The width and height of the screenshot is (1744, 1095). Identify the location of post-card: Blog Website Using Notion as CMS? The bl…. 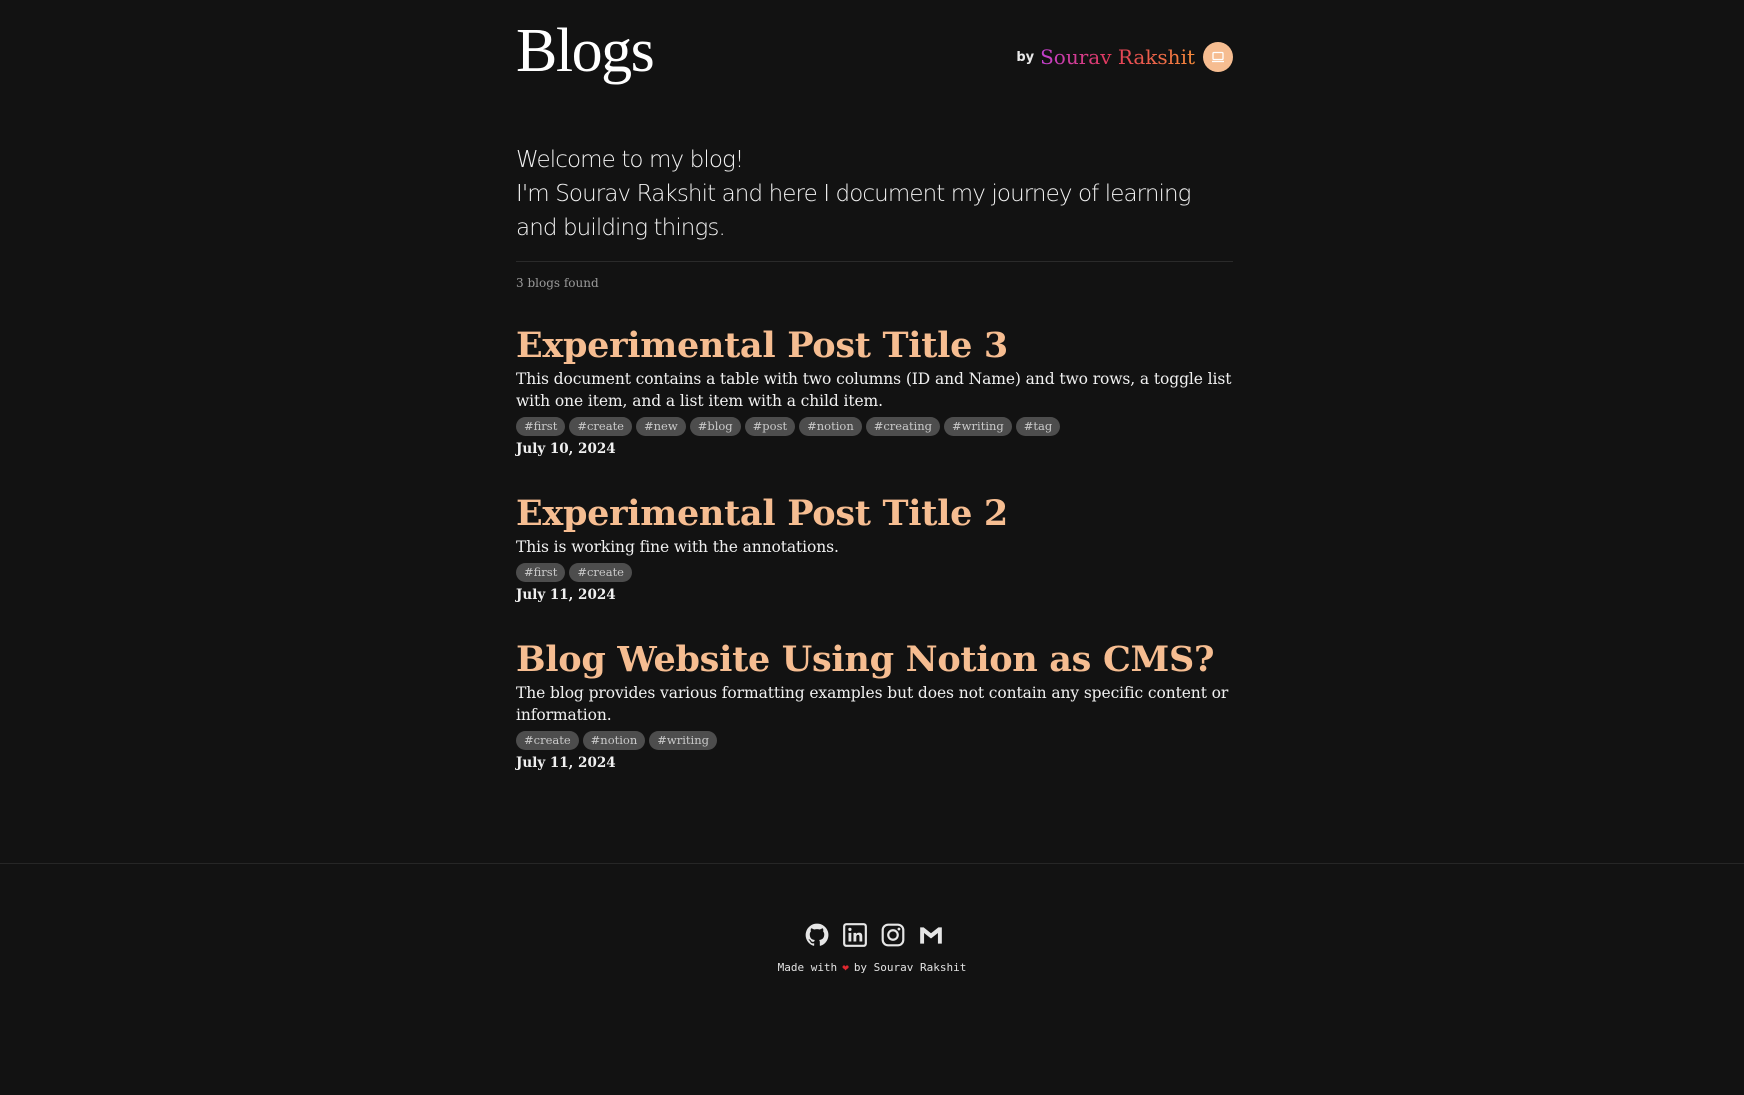
(874, 705).